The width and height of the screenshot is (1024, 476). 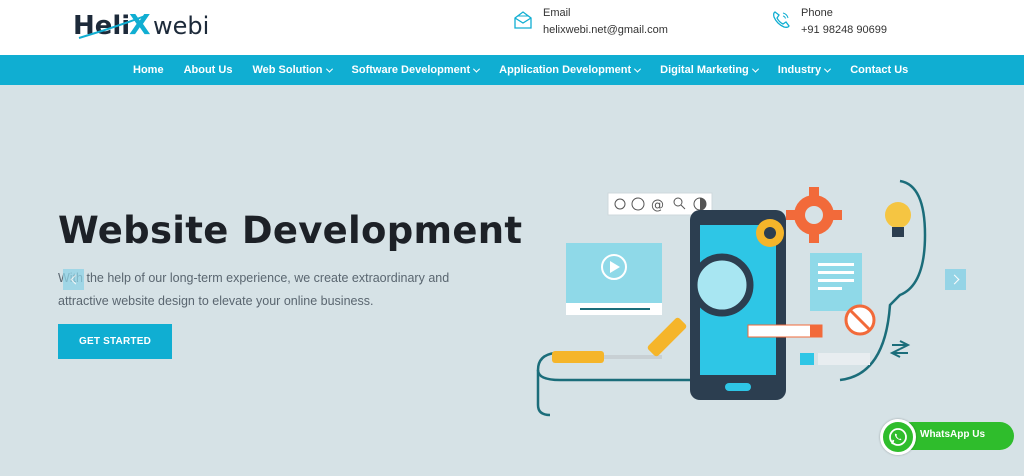 What do you see at coordinates (898, 437) in the screenshot?
I see `whatsapp-icon` at bounding box center [898, 437].